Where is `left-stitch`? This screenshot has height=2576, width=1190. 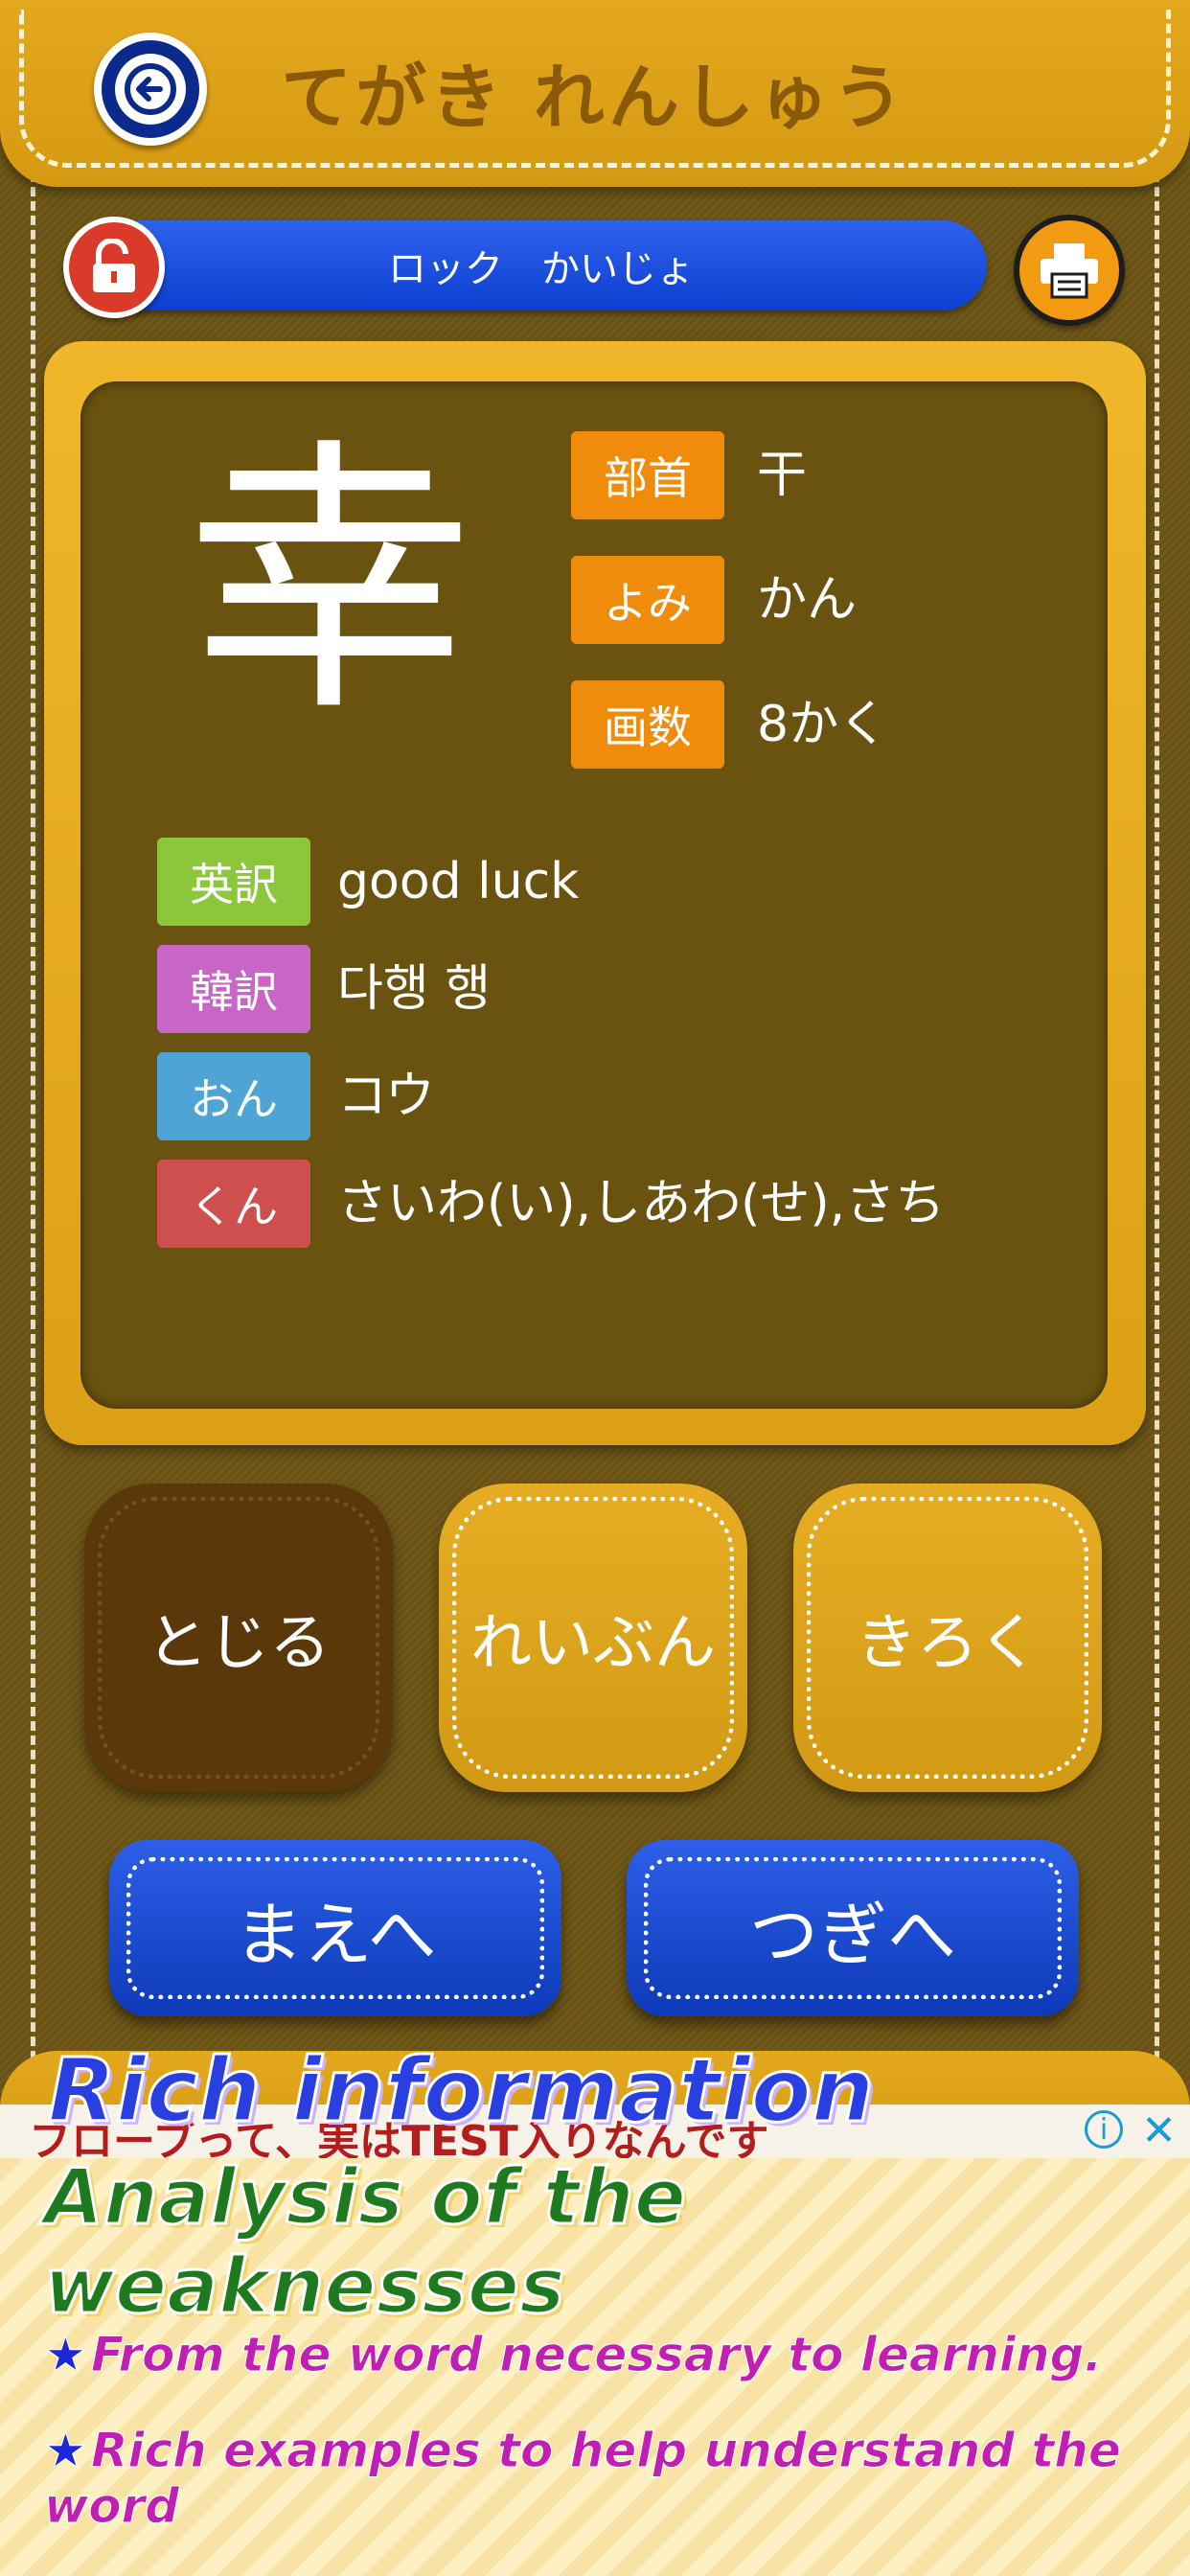
left-stitch is located at coordinates (33, 1130).